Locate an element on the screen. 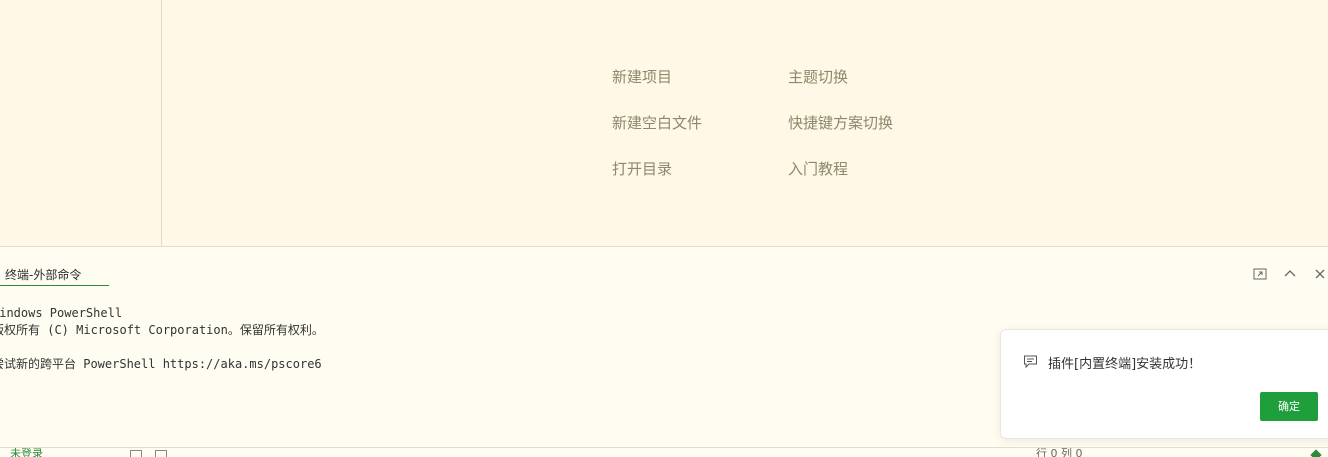 This screenshot has width=1328, height=457. toast-message: 插件[内置终端]安装成功！ is located at coordinates (1125, 364).